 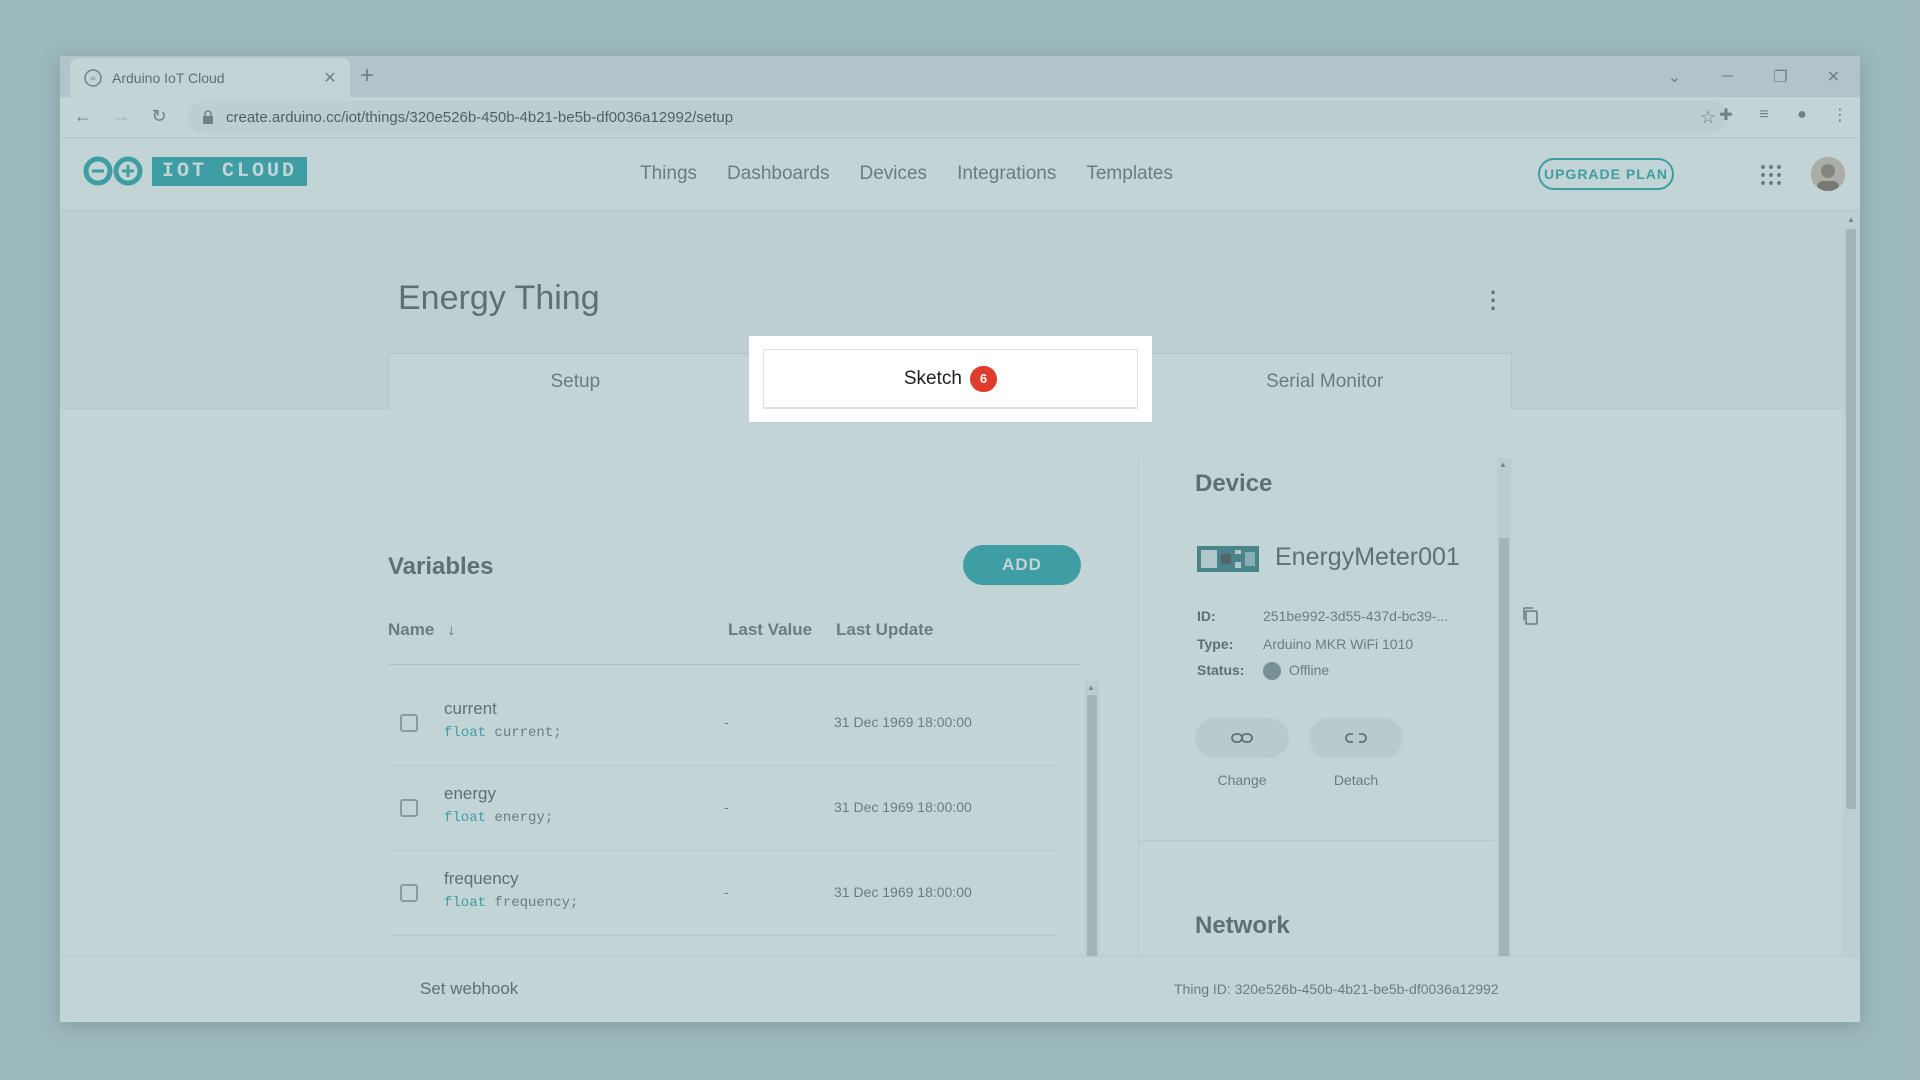 I want to click on tab-serial-monitor: Serial Monitor, so click(x=1325, y=381).